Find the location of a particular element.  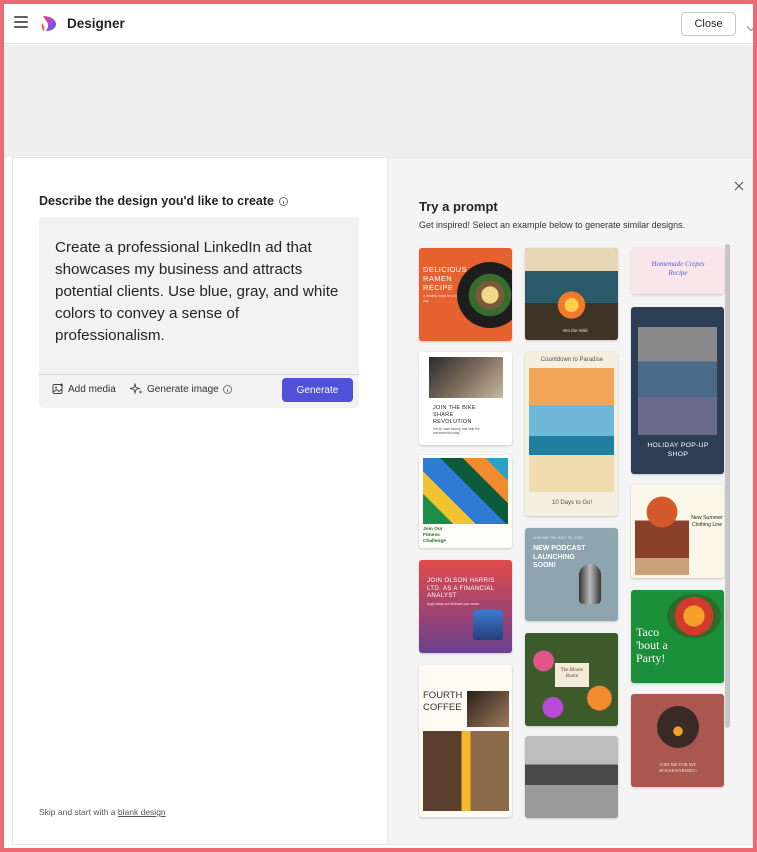

card-paradise-header: Countdown to Paradise is located at coordinates (572, 360).